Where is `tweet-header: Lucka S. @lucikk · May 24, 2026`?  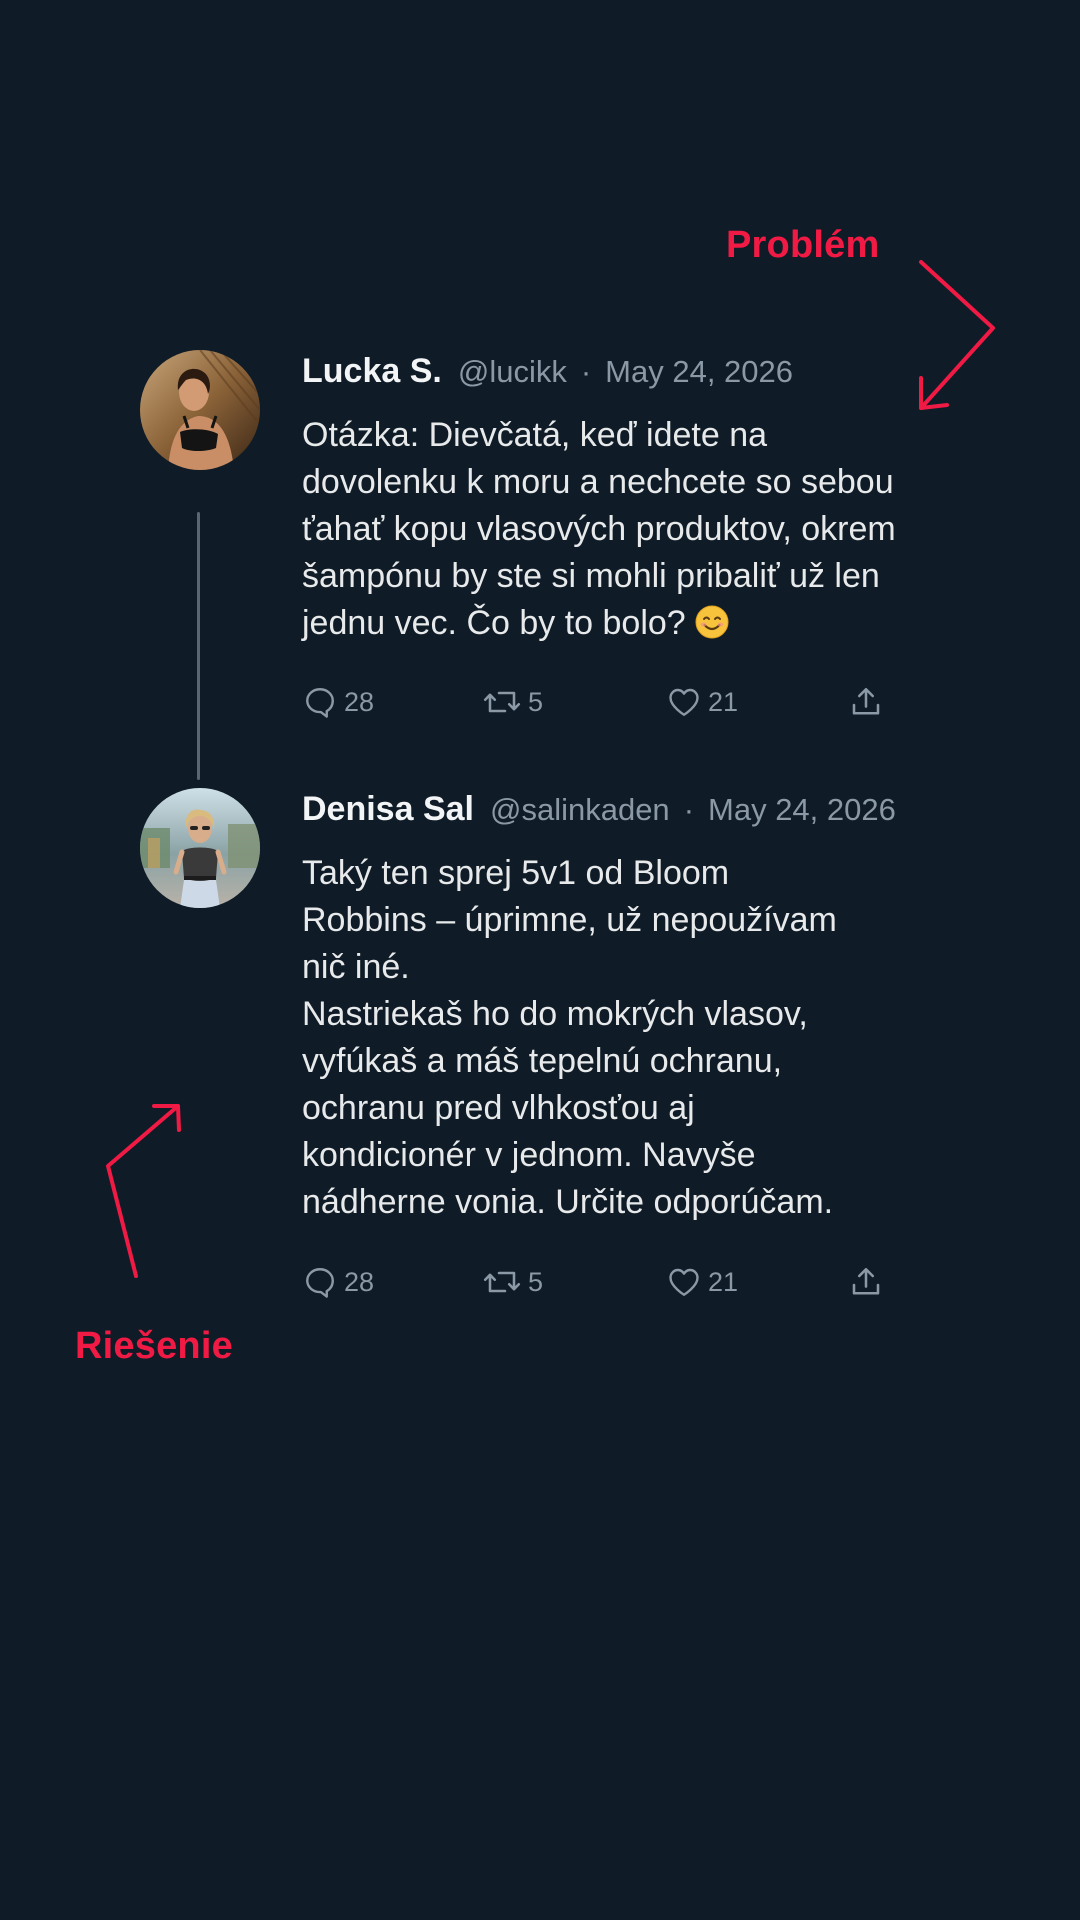
tweet-header: Lucka S. @lucikk · May 24, 2026 is located at coordinates (652, 373).